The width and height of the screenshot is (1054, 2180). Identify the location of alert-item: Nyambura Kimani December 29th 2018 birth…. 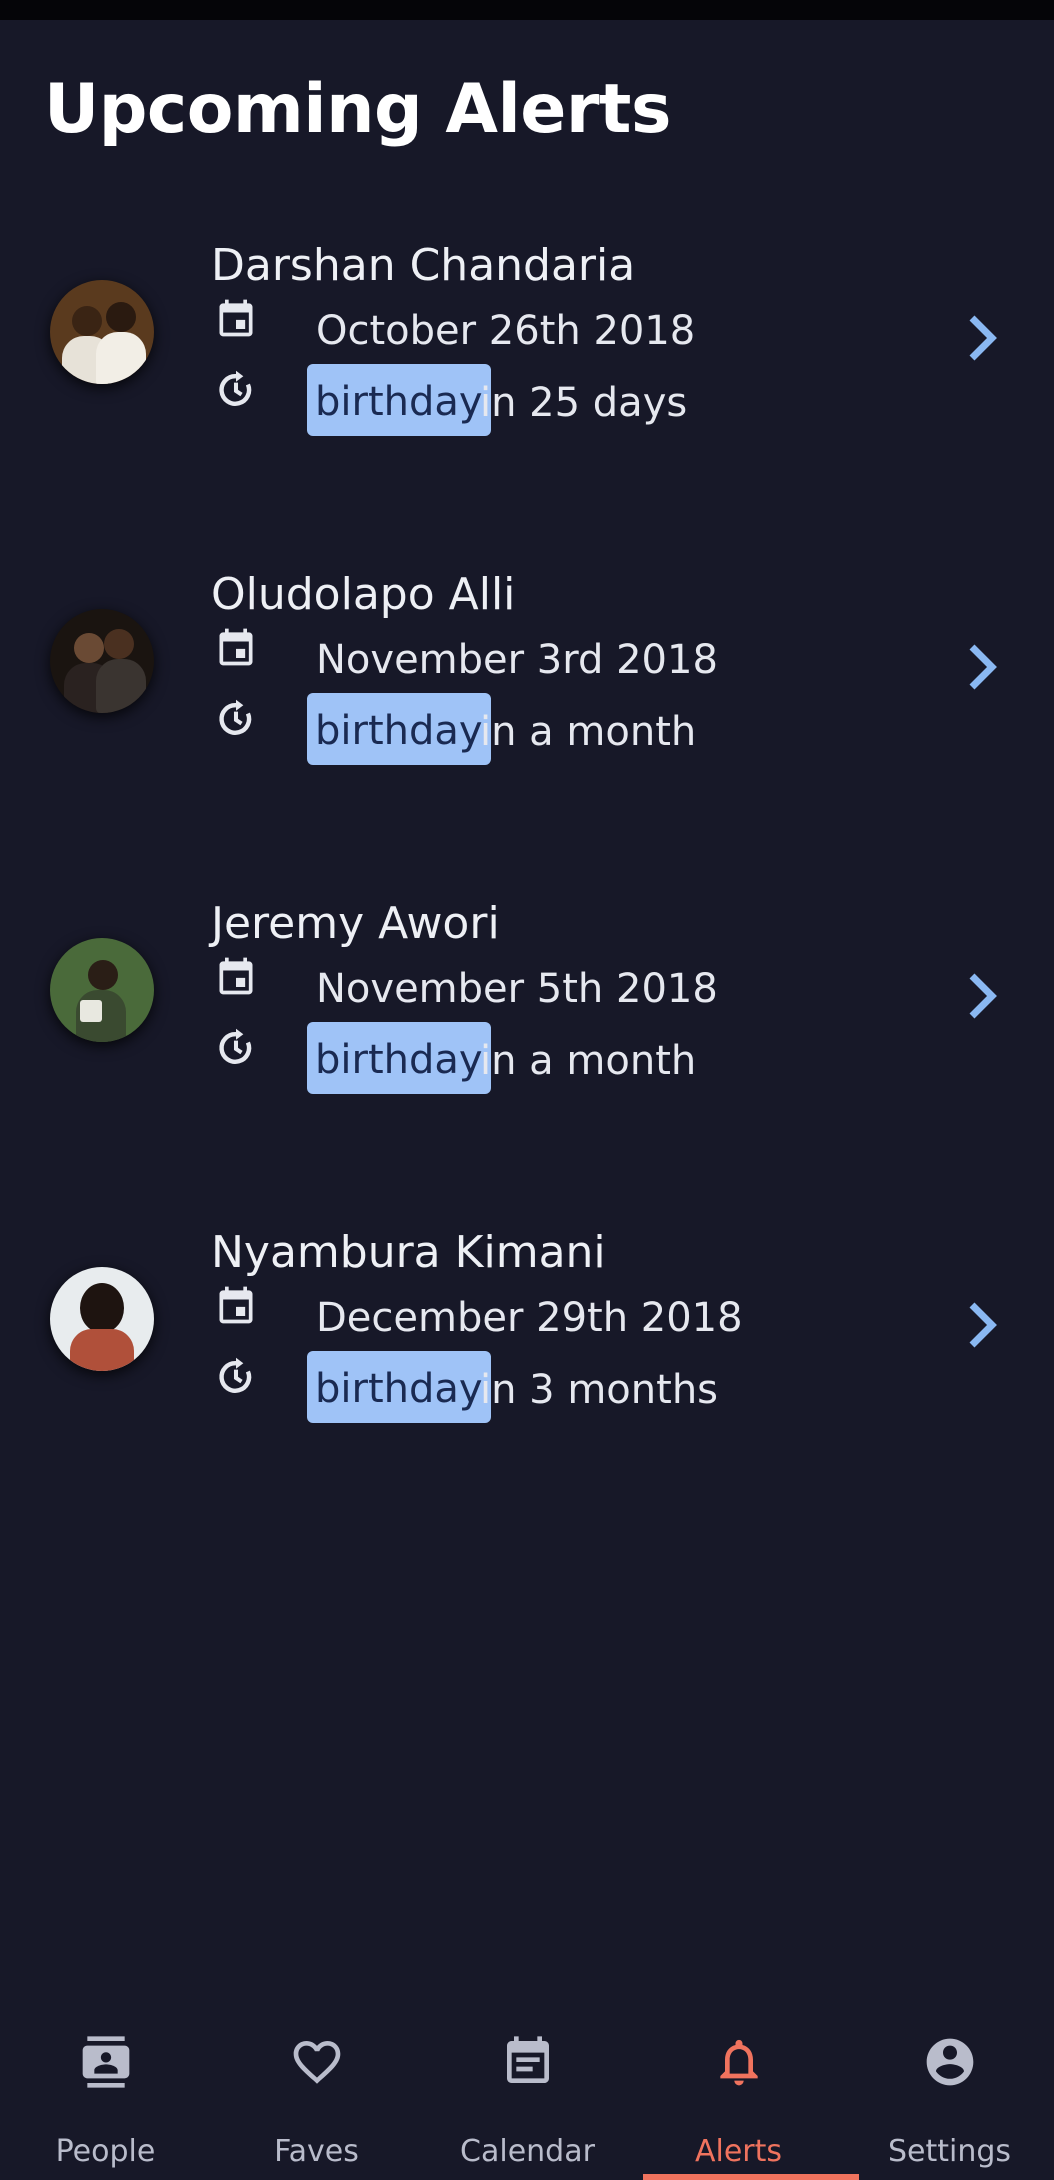
(527, 1352).